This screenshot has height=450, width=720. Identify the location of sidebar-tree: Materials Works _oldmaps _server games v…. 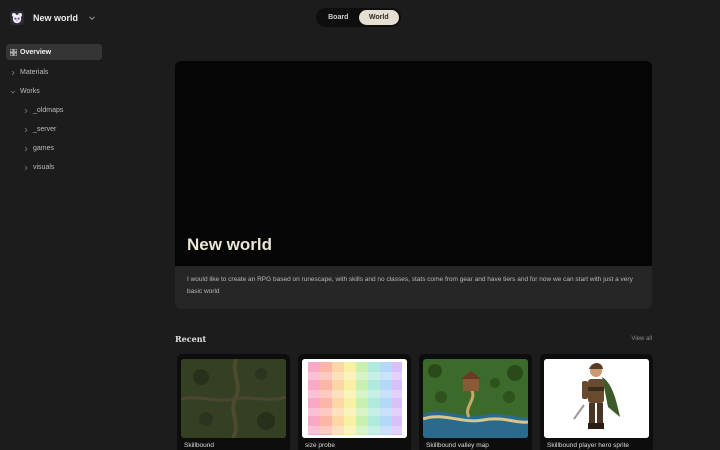
(54, 120).